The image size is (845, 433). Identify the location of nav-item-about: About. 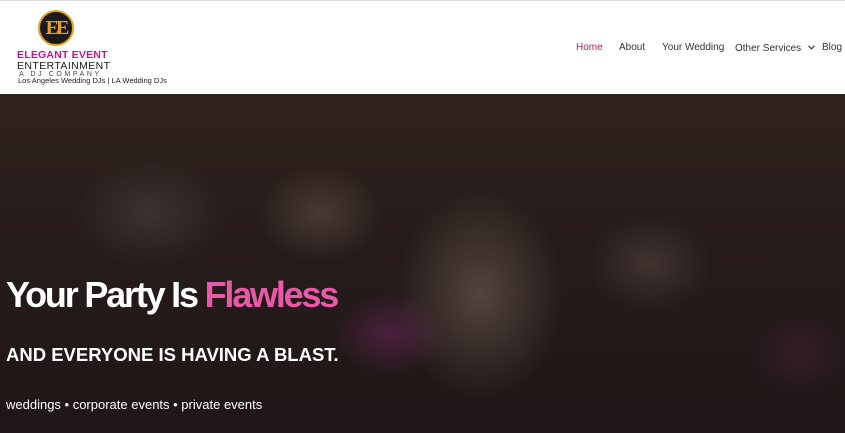
(632, 47).